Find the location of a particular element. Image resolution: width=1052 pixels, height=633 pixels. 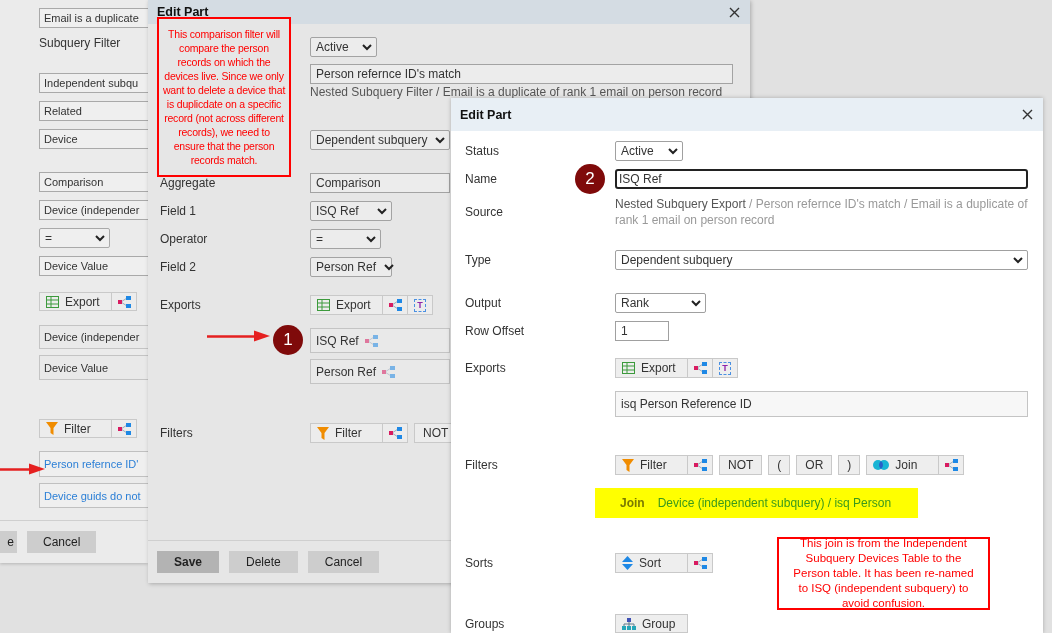

join-label: Join is located at coordinates (632, 503).